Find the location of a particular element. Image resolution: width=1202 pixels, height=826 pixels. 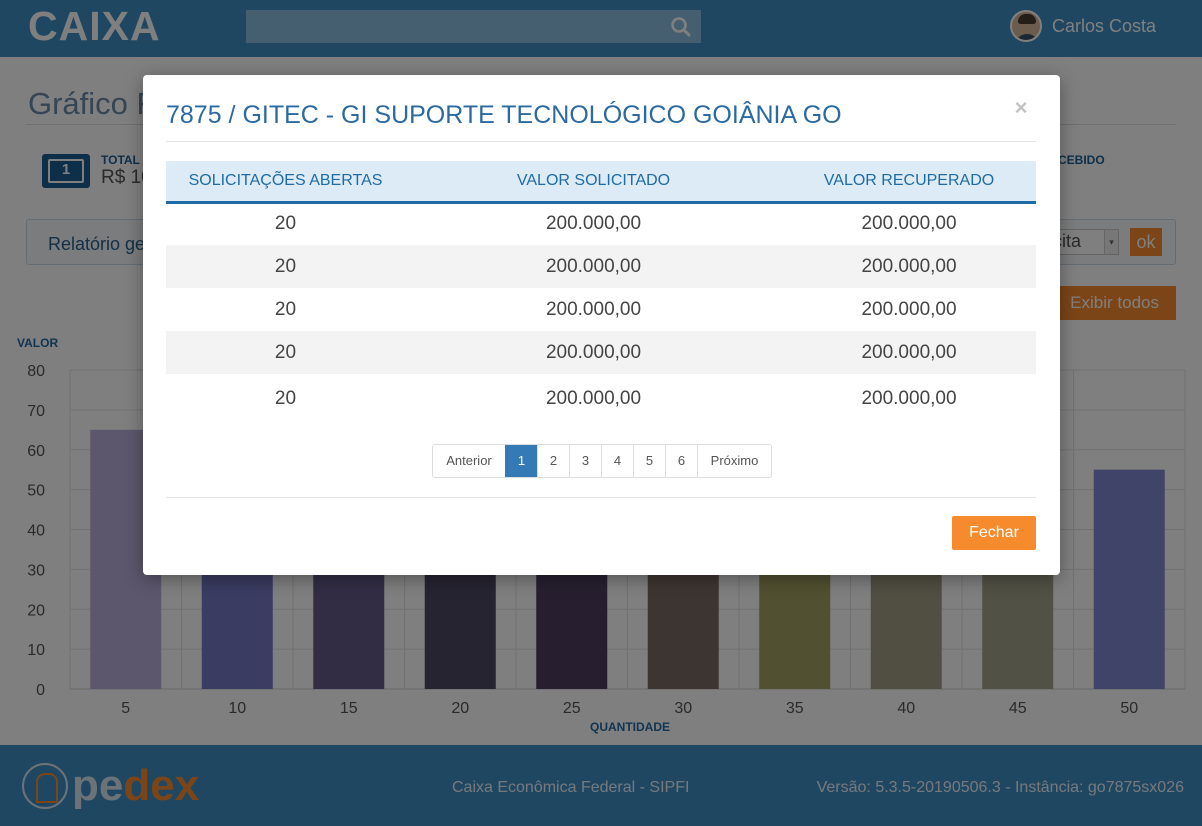

pagination-page-2: 2 is located at coordinates (553, 461).